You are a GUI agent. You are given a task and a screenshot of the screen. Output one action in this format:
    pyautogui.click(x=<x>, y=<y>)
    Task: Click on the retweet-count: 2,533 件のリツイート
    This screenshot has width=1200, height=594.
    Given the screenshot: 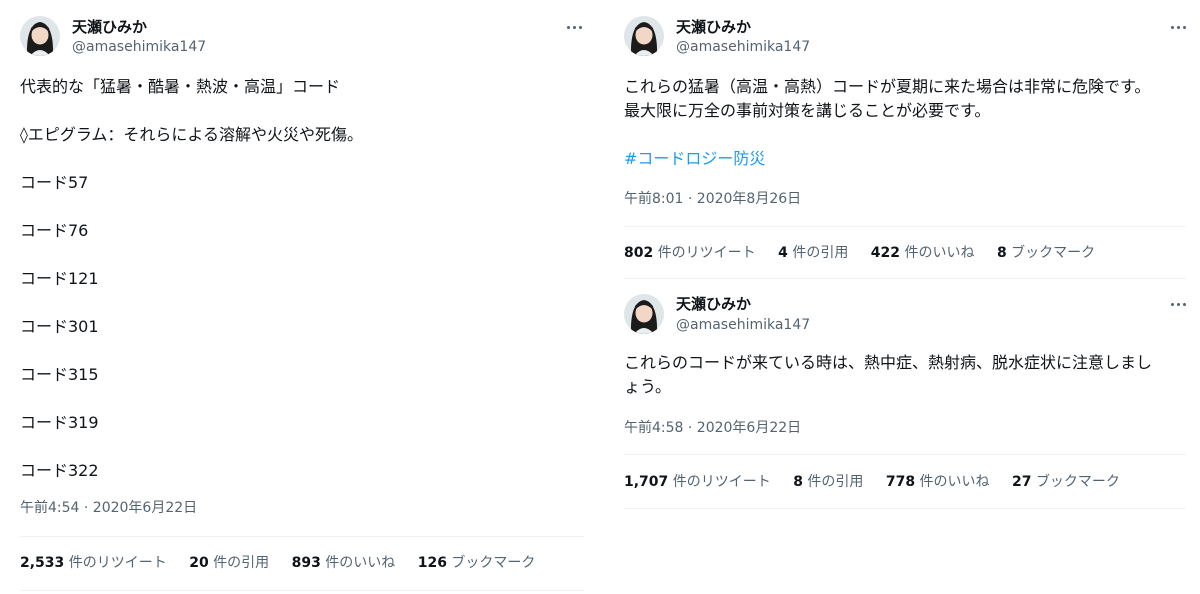 What is the action you would take?
    pyautogui.click(x=93, y=563)
    